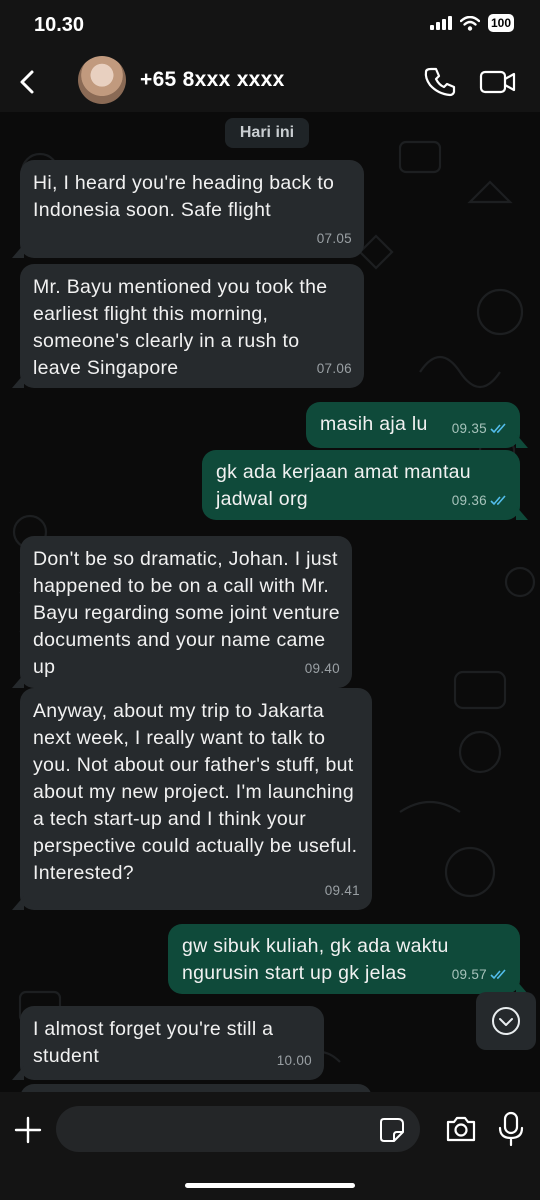  What do you see at coordinates (28, 1130) in the screenshot?
I see `plus-icon` at bounding box center [28, 1130].